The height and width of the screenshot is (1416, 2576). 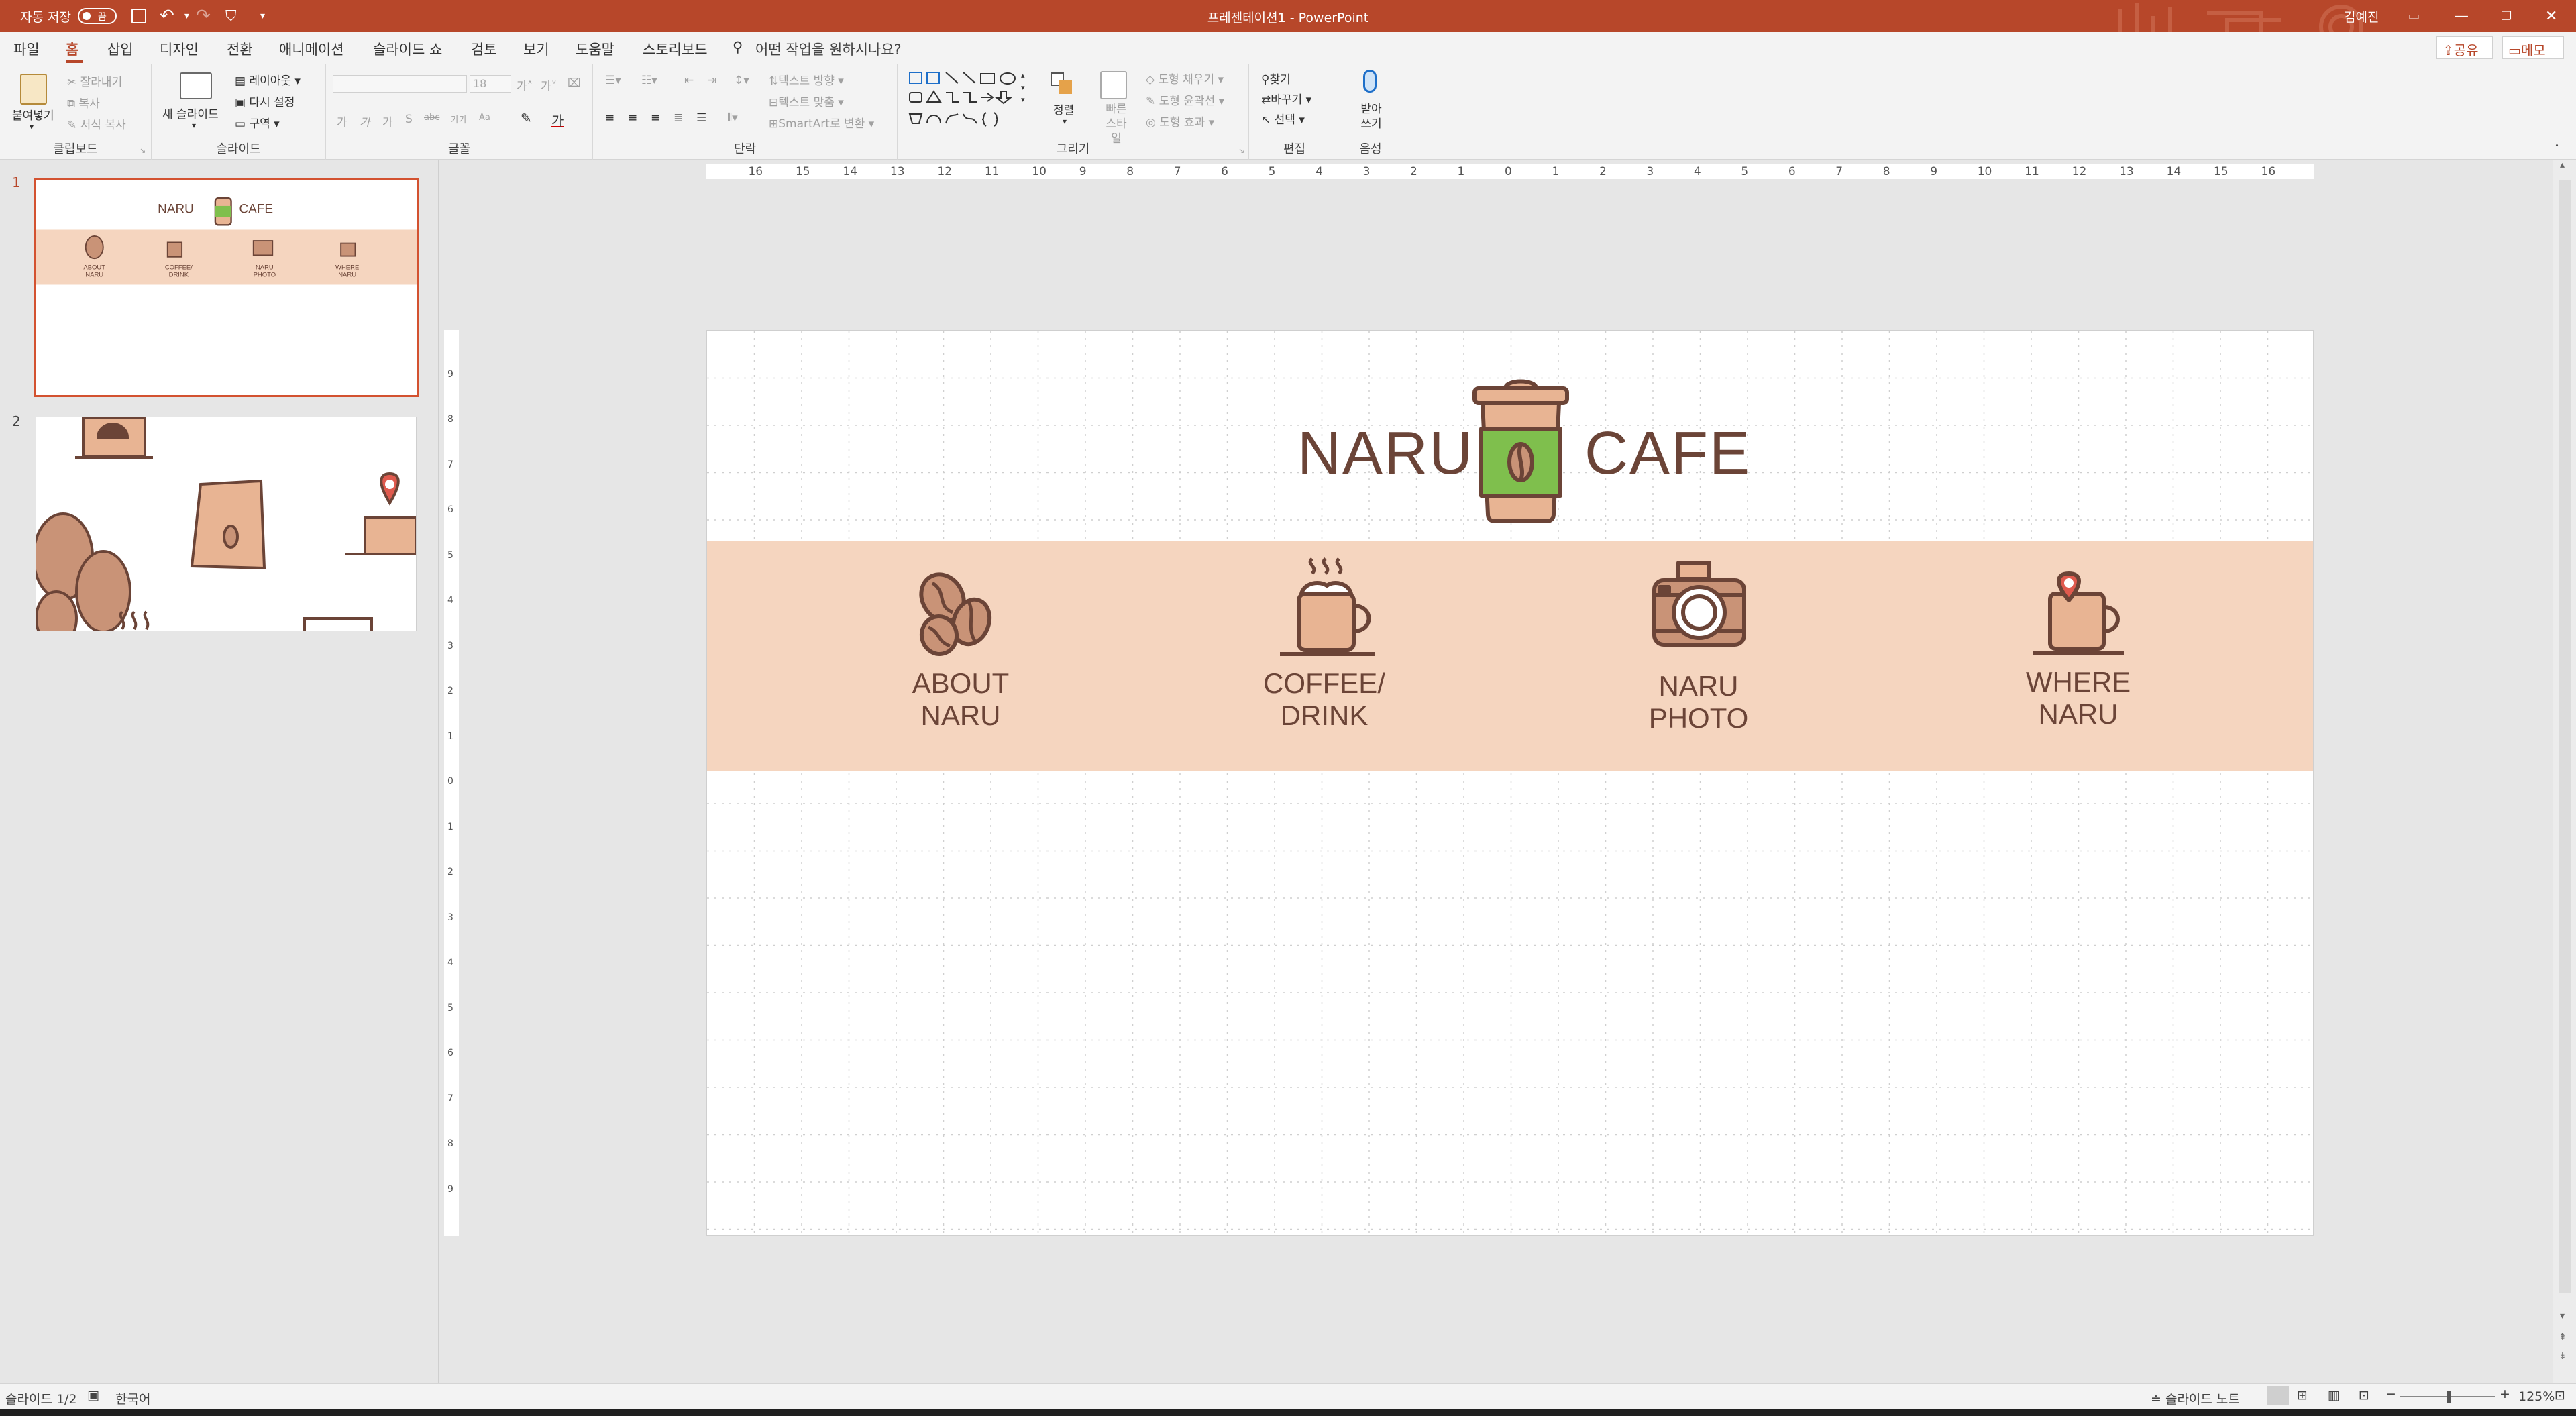 What do you see at coordinates (409, 120) in the screenshot?
I see `shadow-button: S` at bounding box center [409, 120].